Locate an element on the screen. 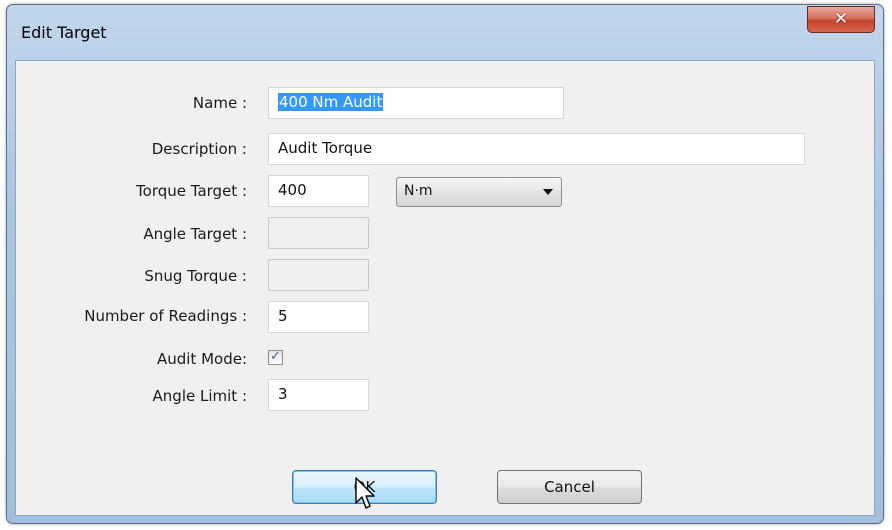  torque-target-label: Torque Target : is located at coordinates (191, 191).